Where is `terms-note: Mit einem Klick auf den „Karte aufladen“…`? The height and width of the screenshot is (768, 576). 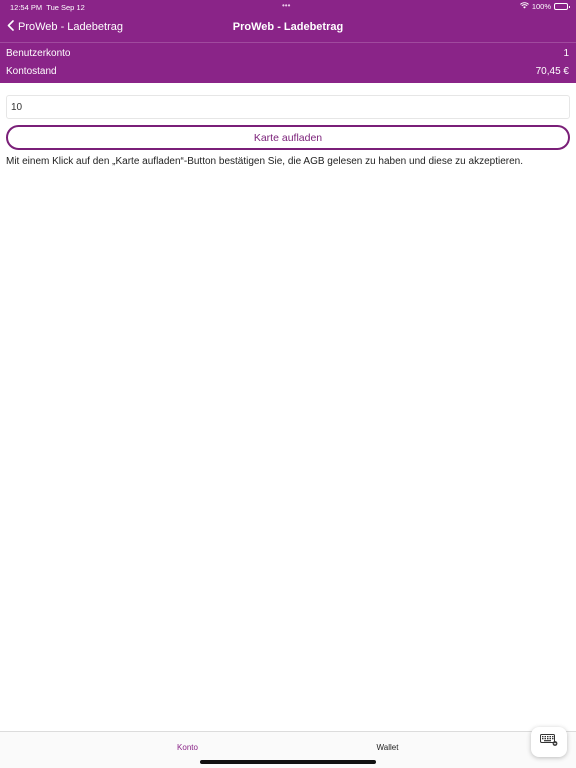
terms-note: Mit einem Klick auf den „Karte aufladen“… is located at coordinates (264, 161).